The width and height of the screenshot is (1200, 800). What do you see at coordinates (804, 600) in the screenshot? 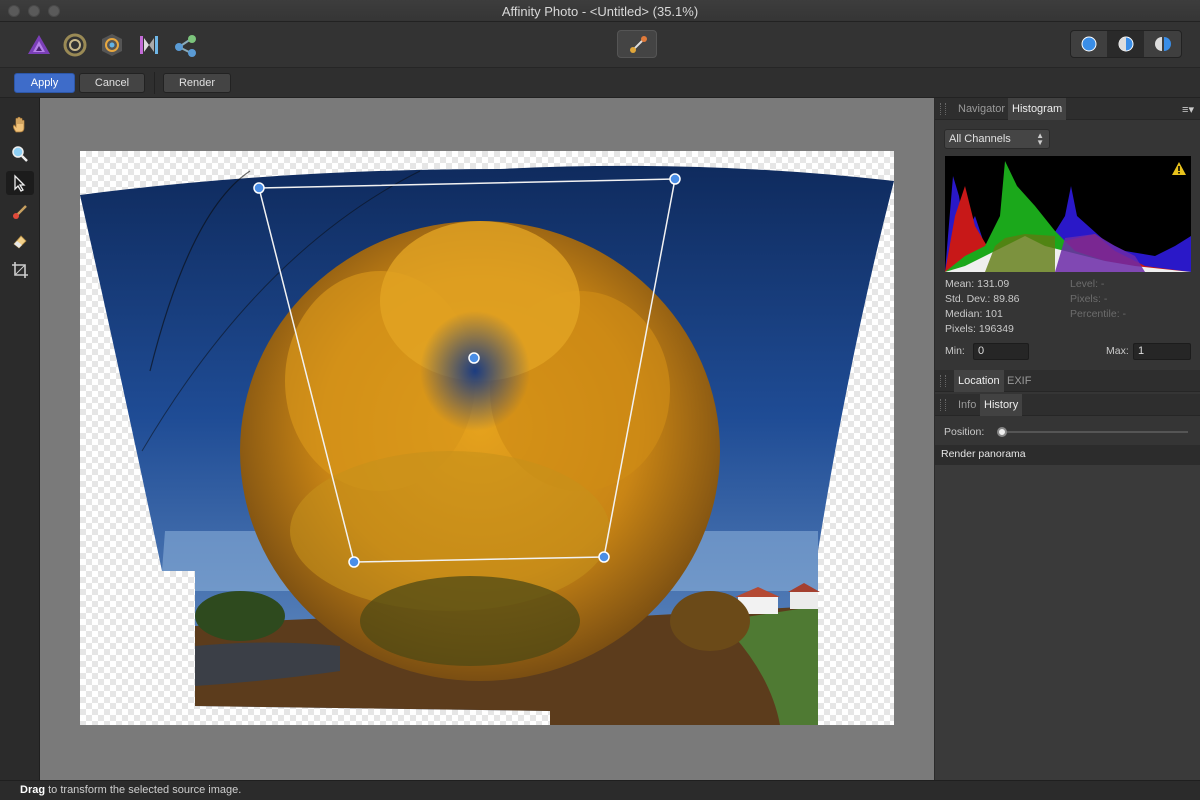
I see `house` at bounding box center [804, 600].